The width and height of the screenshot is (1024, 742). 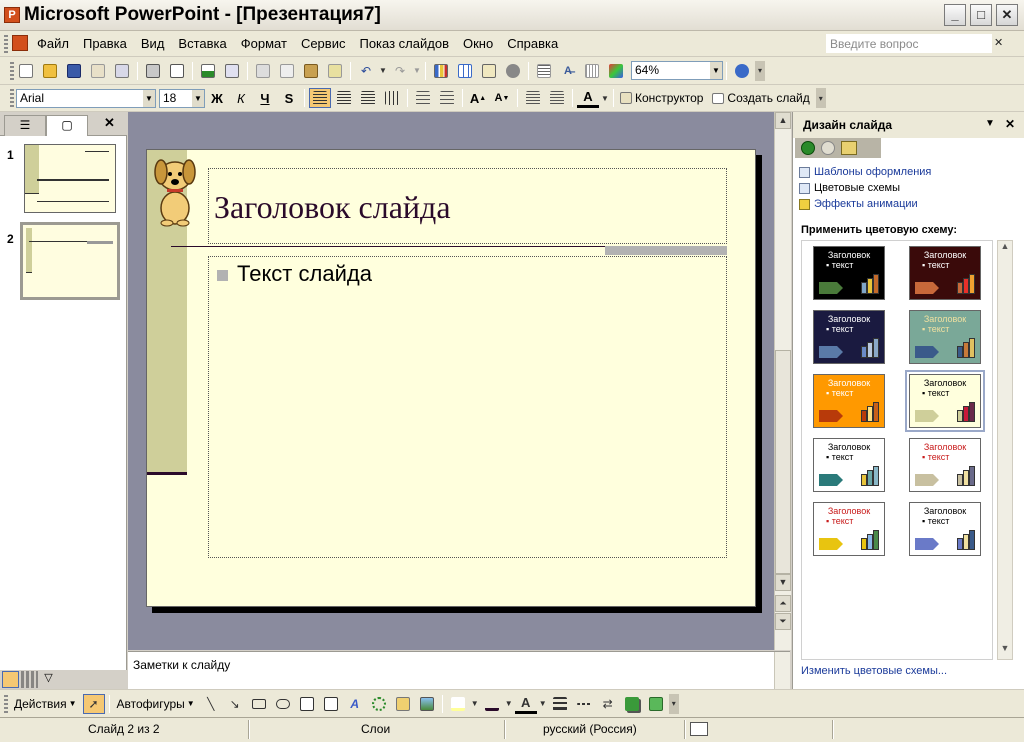 I want to click on task-pane-menu-icon: ▼, so click(x=990, y=123).